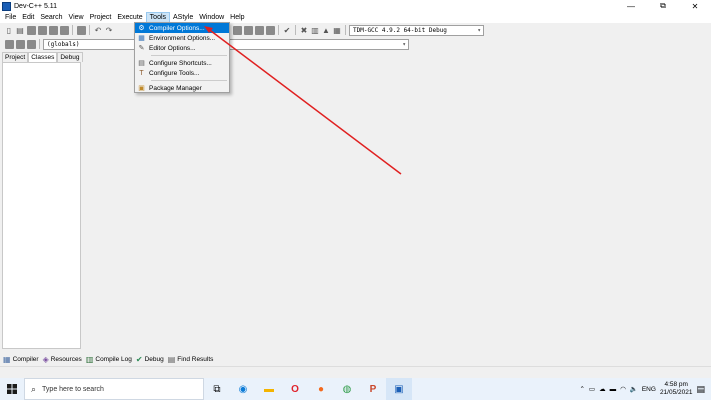 Image resolution: width=711 pixels, height=400 pixels. Describe the element at coordinates (695, 6) in the screenshot. I see `close-button: ✕` at that location.